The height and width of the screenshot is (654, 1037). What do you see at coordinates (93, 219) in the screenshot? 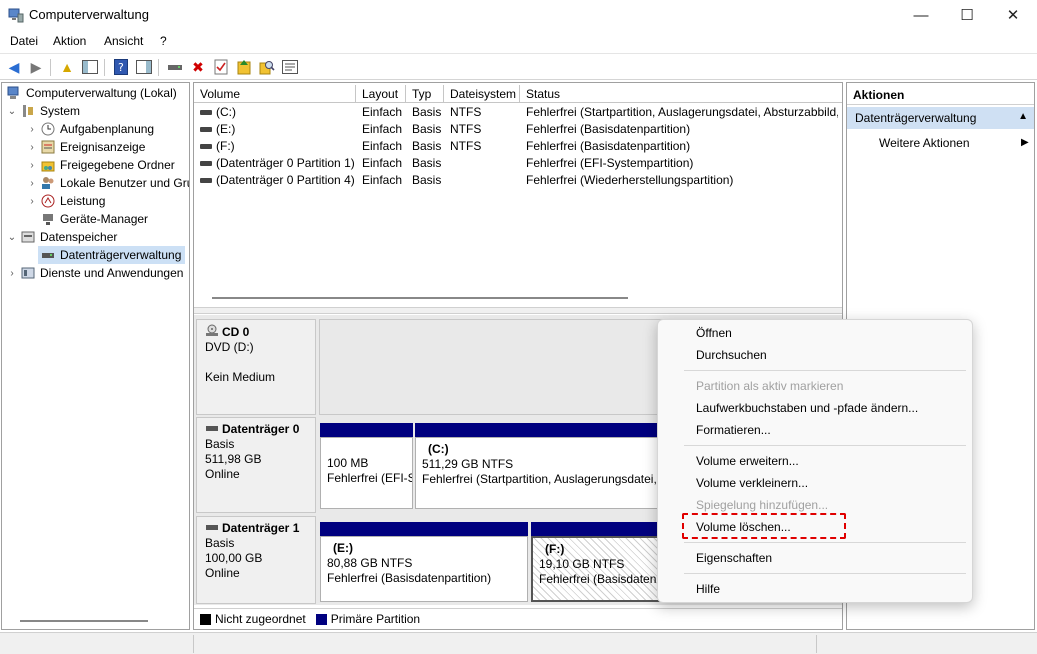
I see `tree-item-geraete-manager: Geräte-Manager` at bounding box center [93, 219].